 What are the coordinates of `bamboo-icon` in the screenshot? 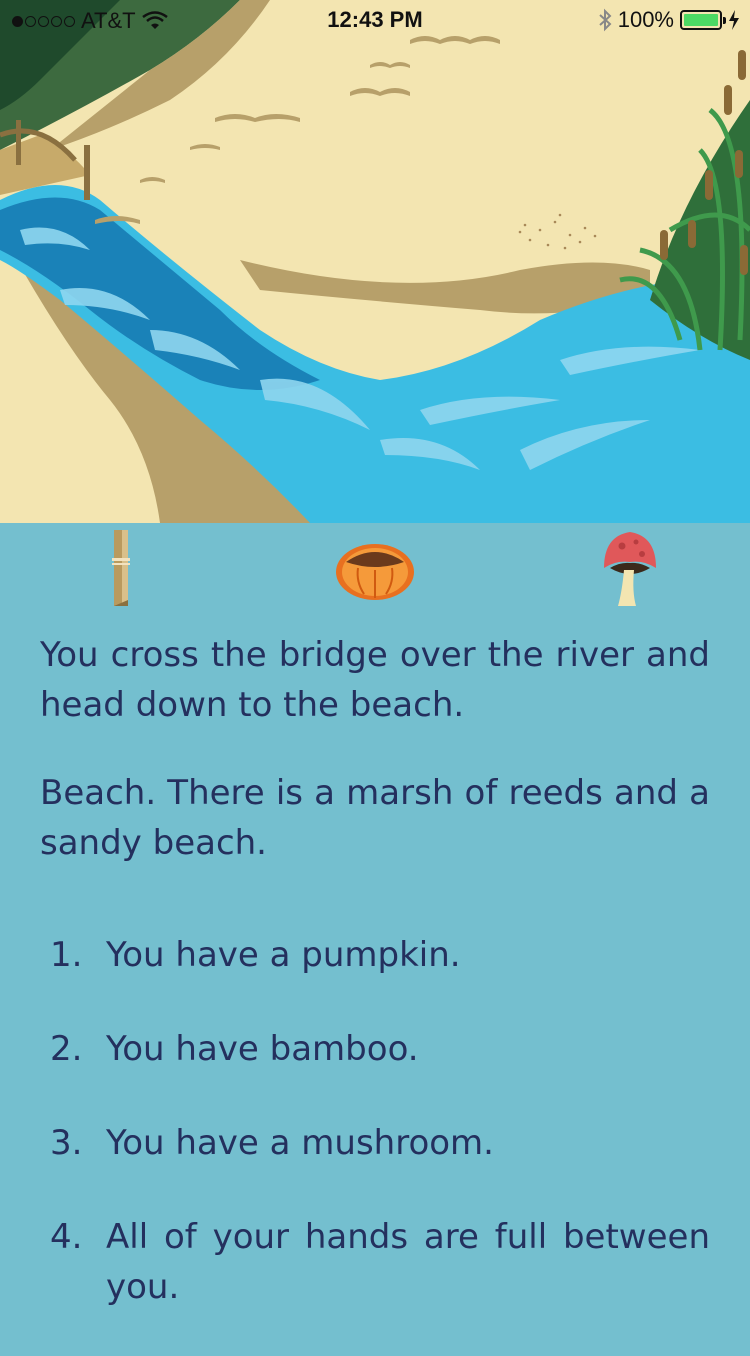 It's located at (123, 570).